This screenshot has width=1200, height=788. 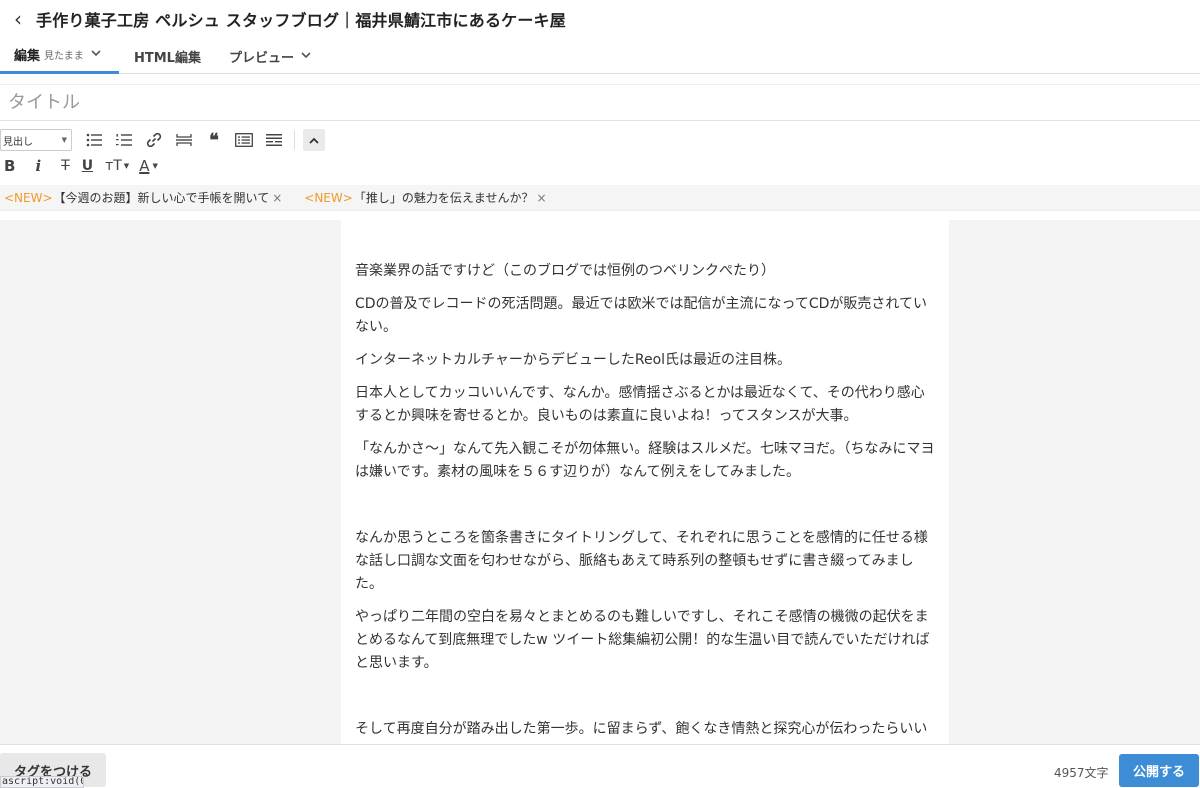 I want to click on tab-html-label: HTML編集, so click(x=167, y=58).